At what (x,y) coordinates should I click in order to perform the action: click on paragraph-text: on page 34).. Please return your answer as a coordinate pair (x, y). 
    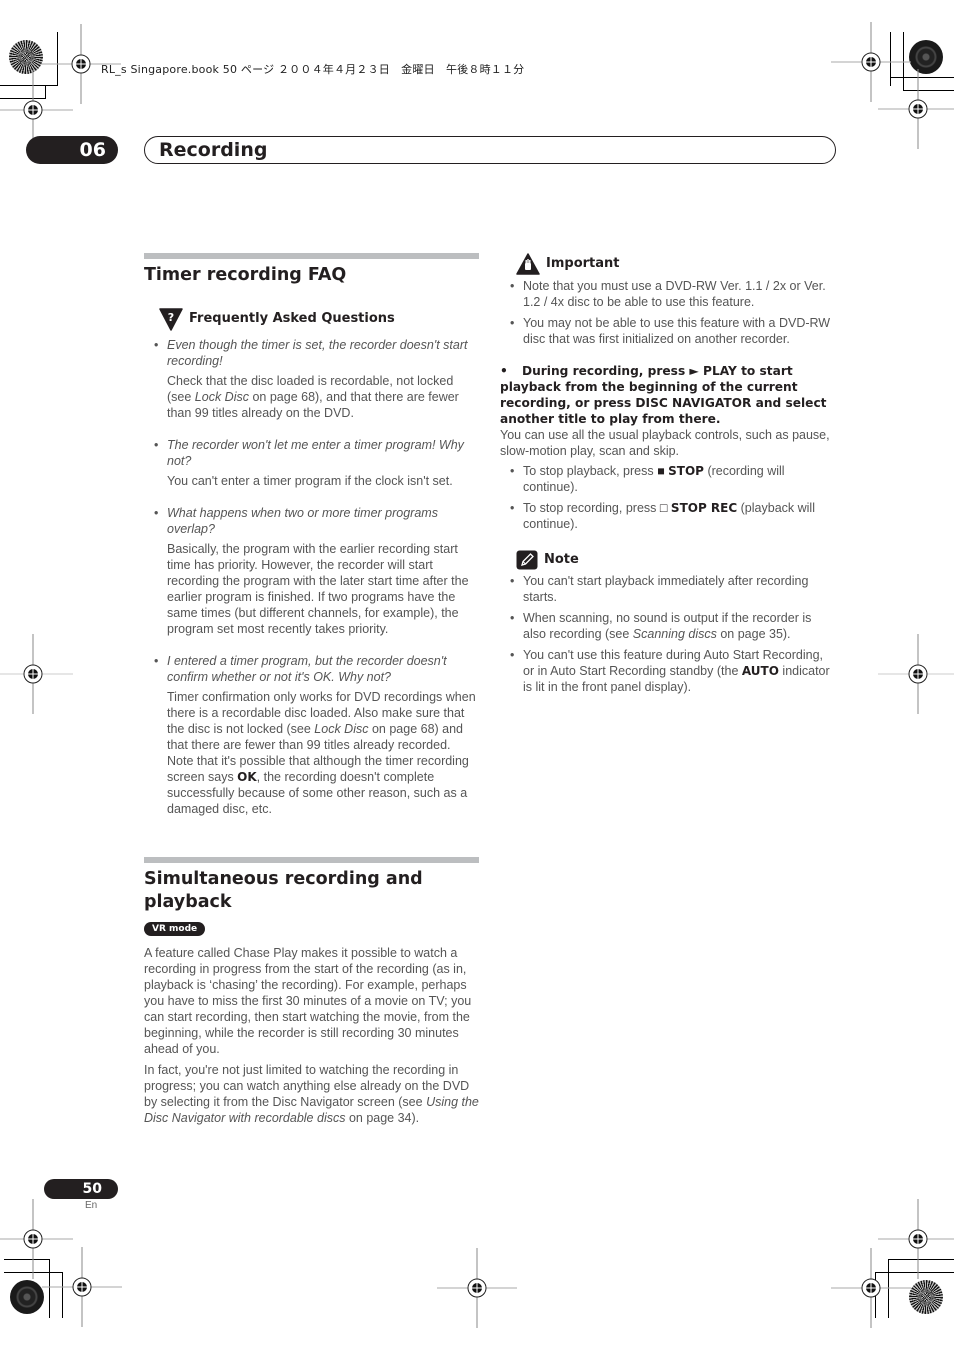
    Looking at the image, I should click on (382, 1118).